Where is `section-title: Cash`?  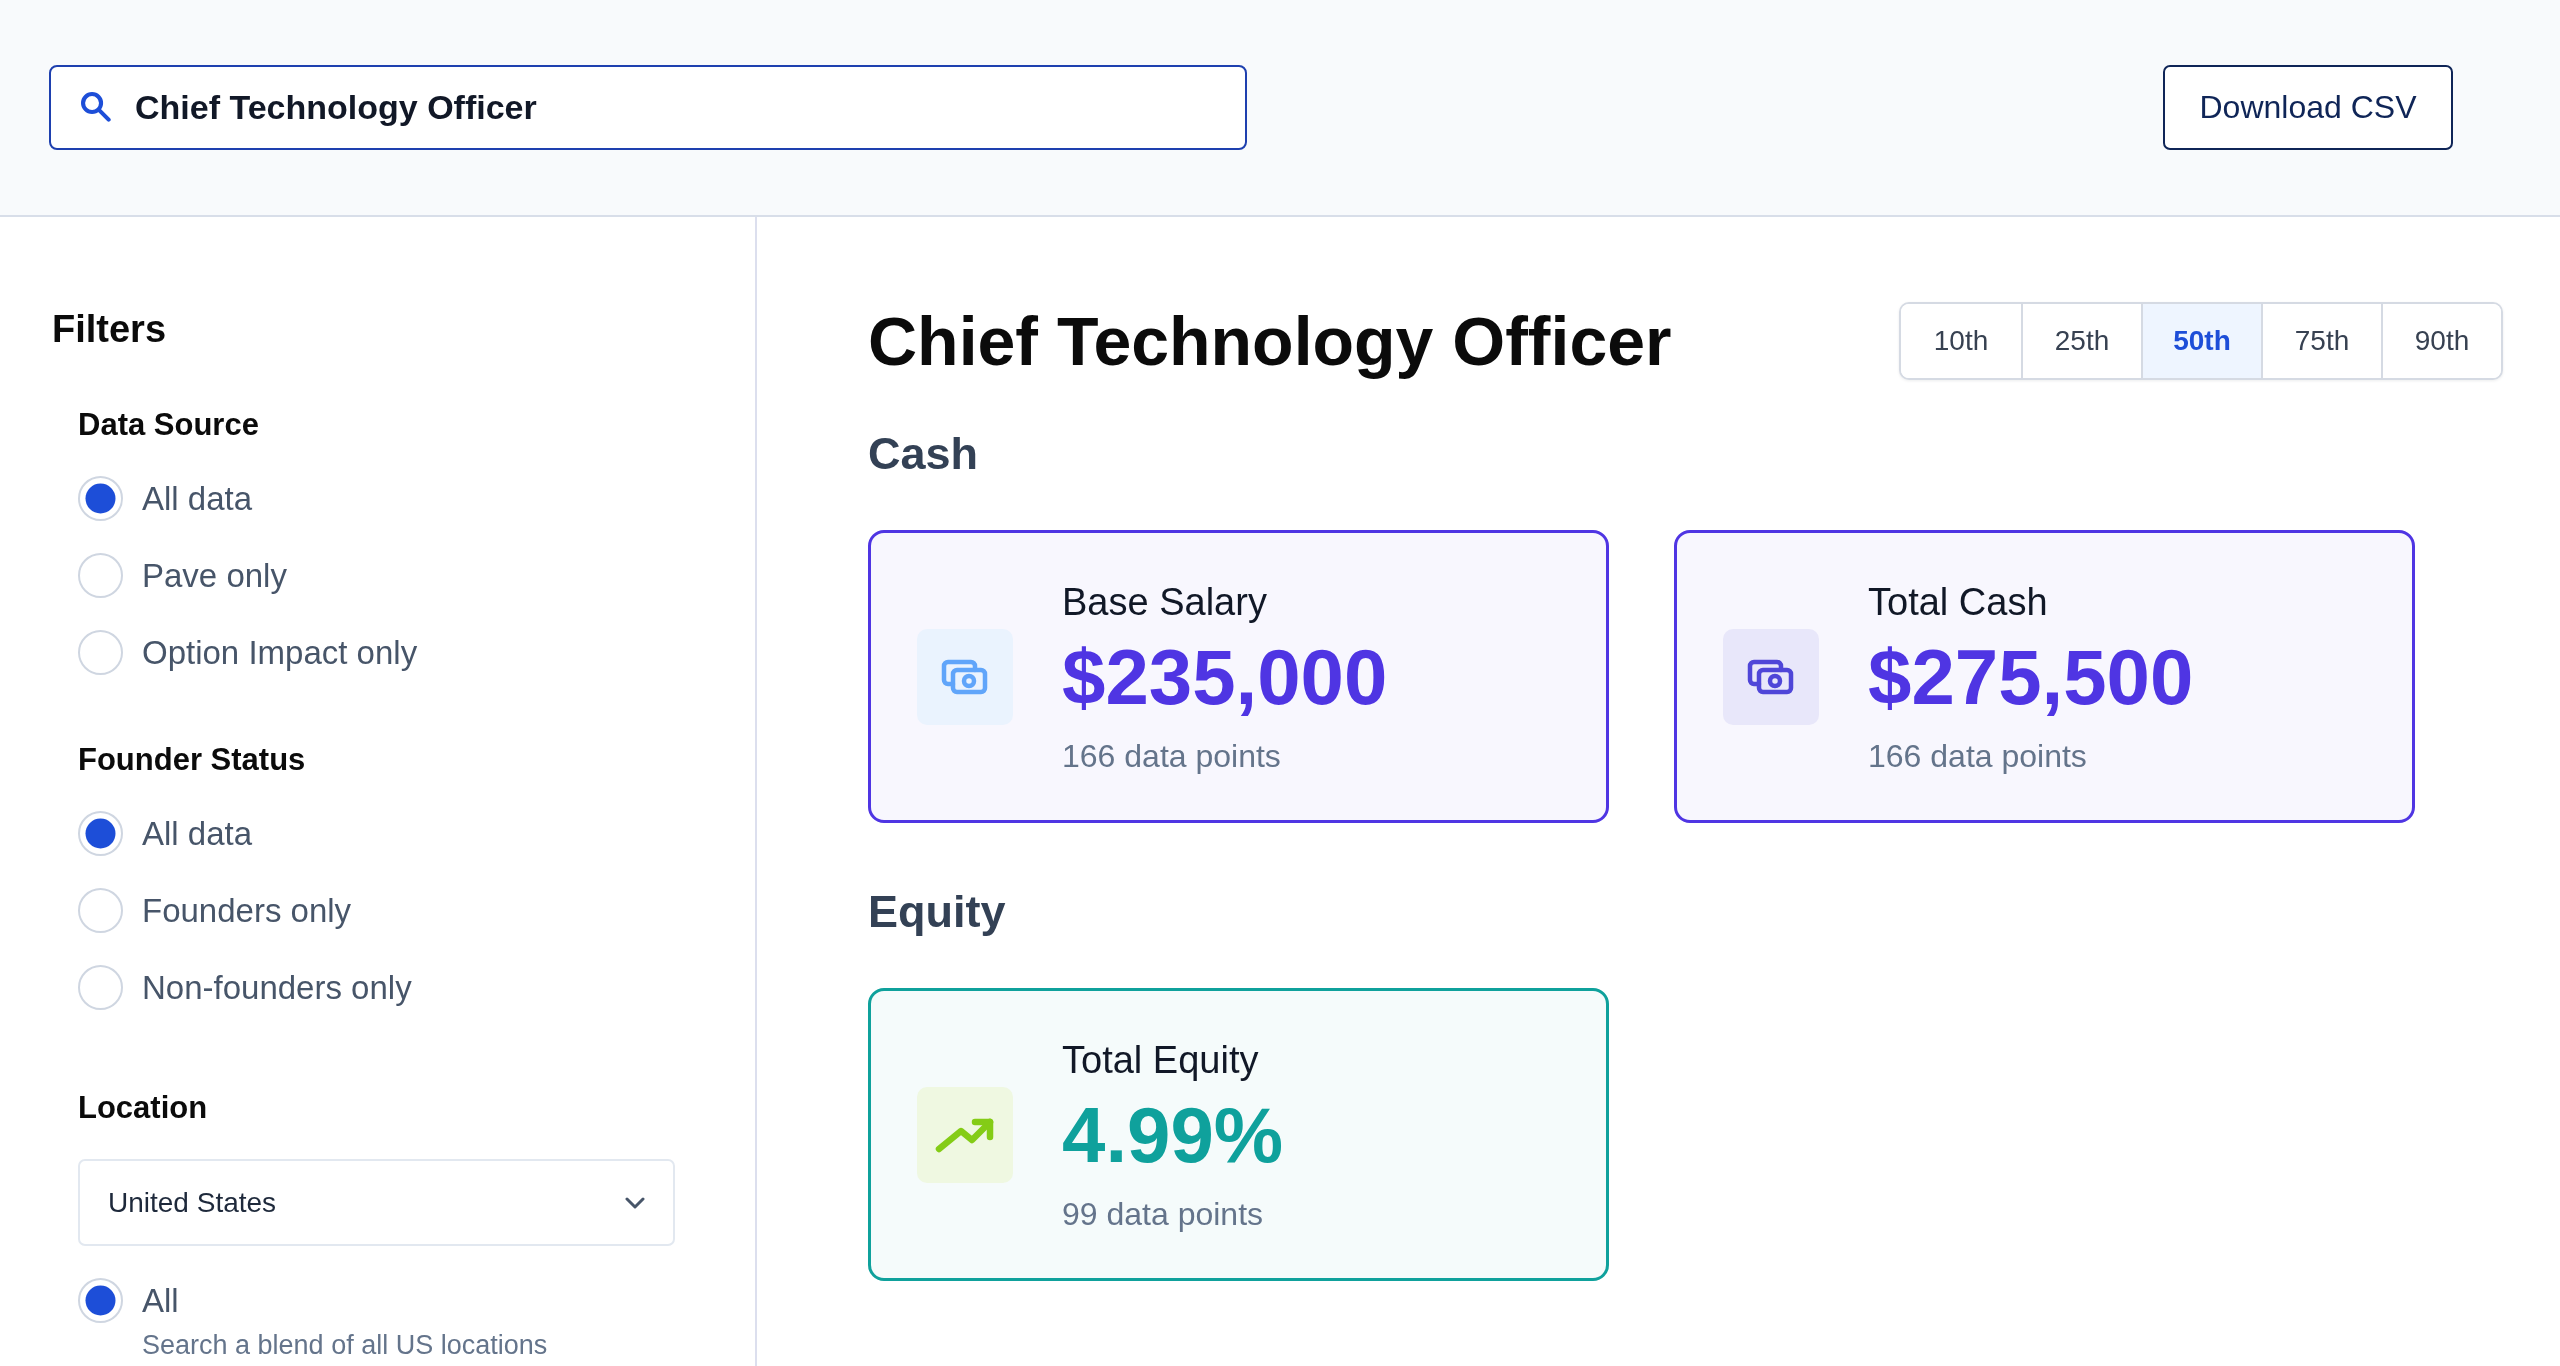
section-title: Cash is located at coordinates (923, 454).